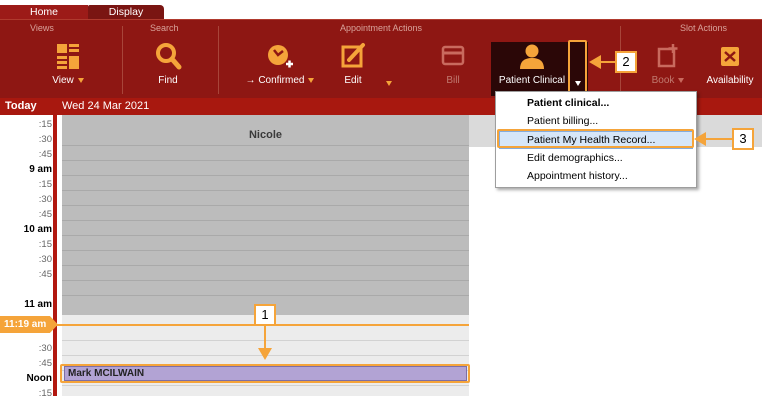 Image resolution: width=762 pixels, height=396 pixels. I want to click on find-button: Find, so click(168, 68).